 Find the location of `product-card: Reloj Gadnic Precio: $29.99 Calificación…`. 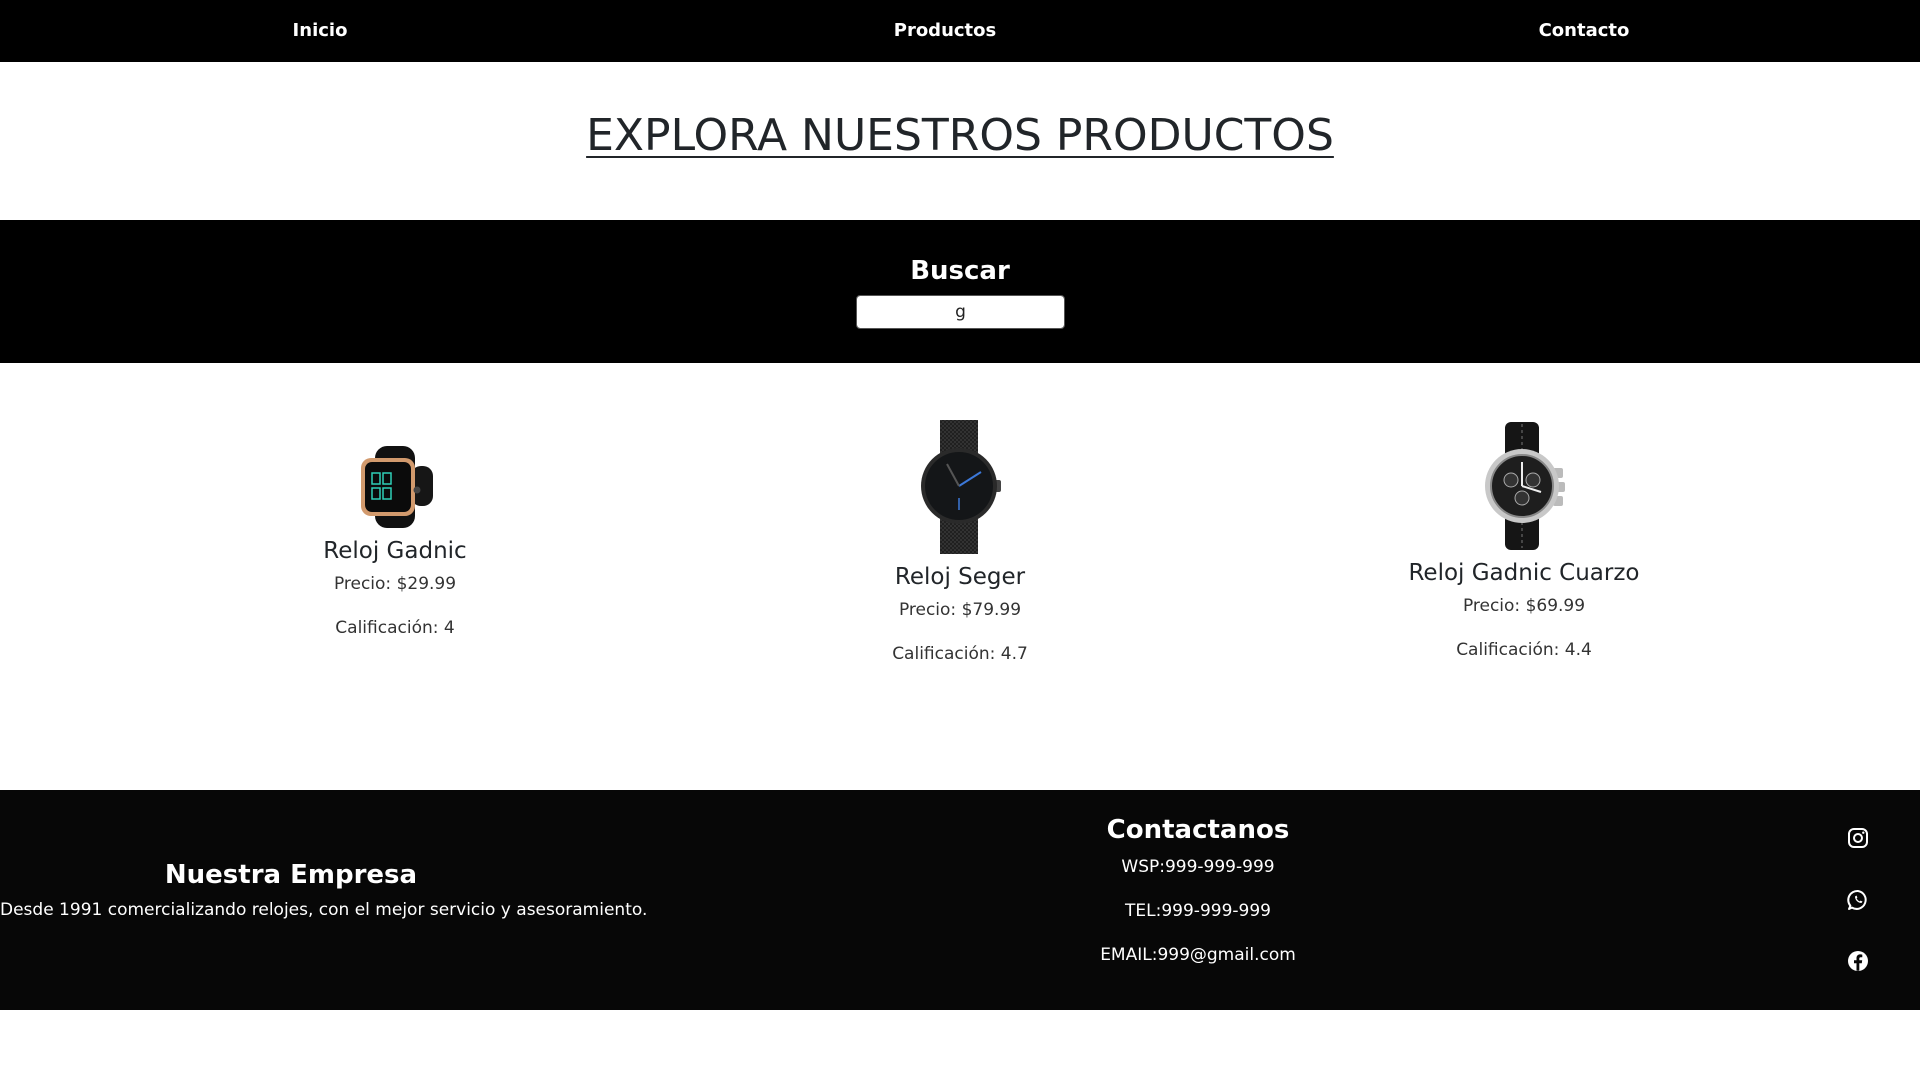

product-card: Reloj Gadnic Precio: $29.99 Calificación… is located at coordinates (395, 542).